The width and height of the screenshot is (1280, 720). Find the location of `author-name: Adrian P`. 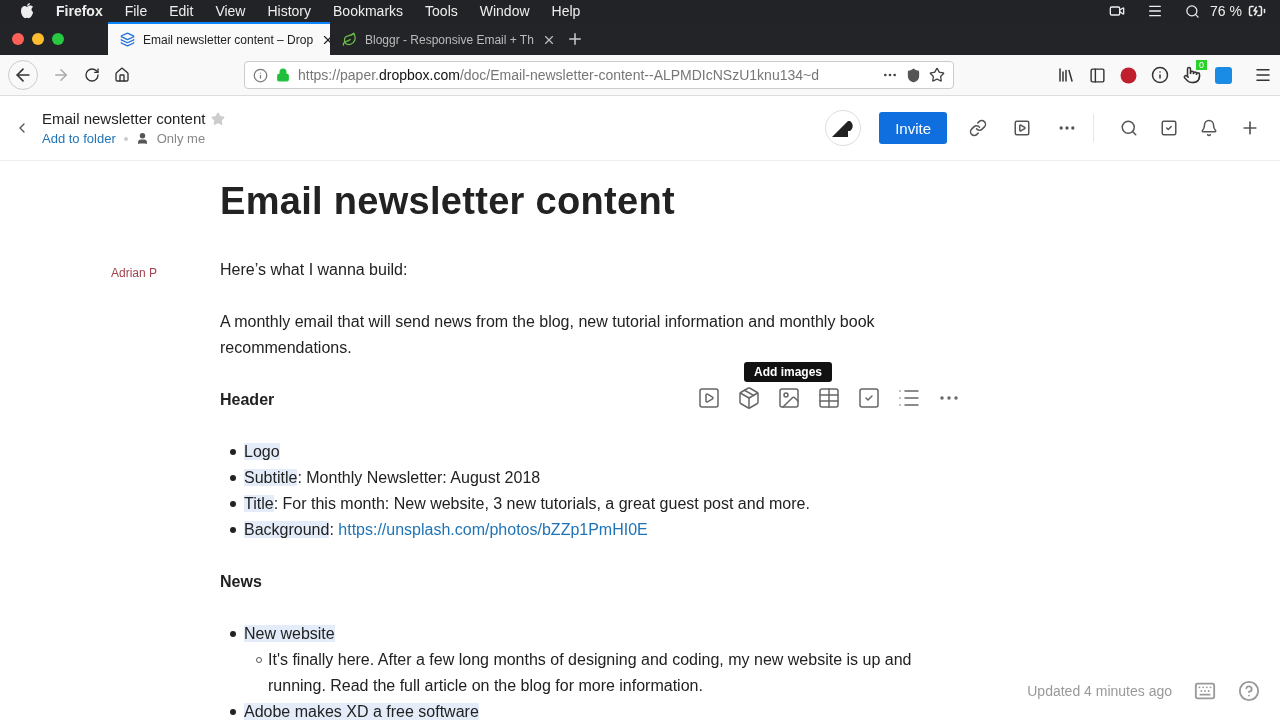

author-name: Adrian P is located at coordinates (134, 273).